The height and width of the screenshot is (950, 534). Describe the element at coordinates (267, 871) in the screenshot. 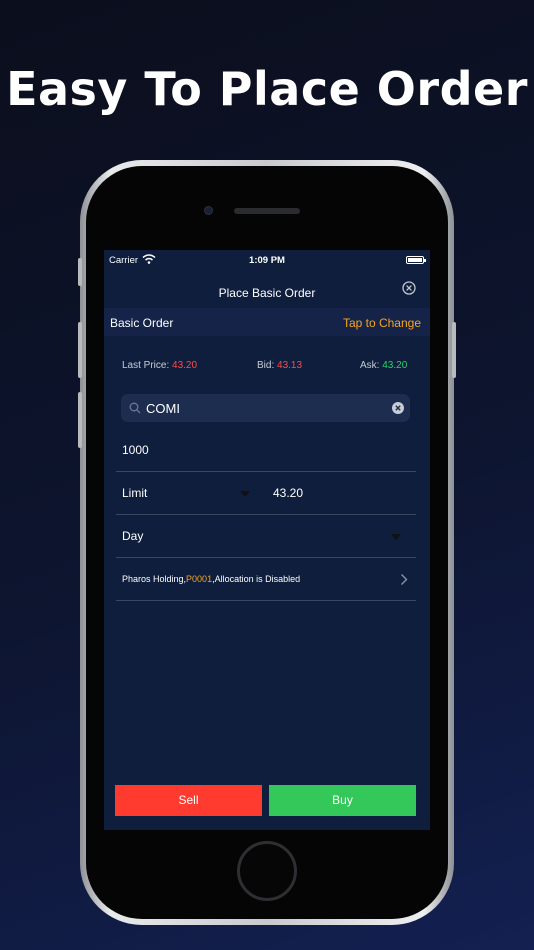

I see `home-button` at that location.